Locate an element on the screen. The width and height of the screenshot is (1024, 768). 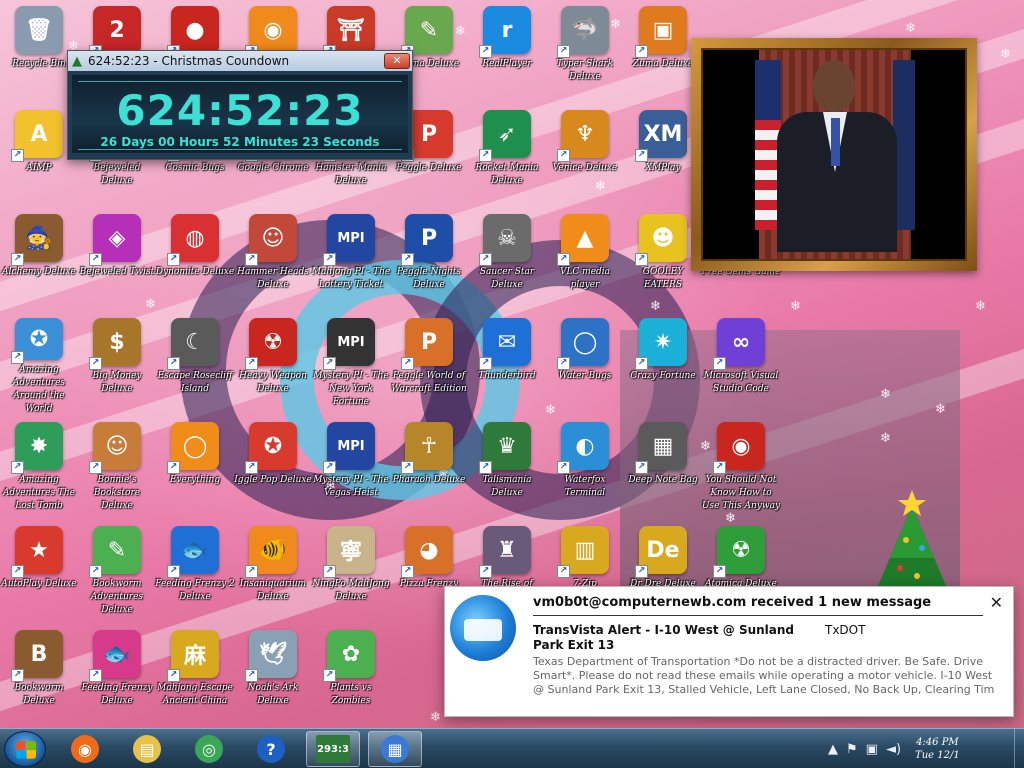
desktop-icon: ✷ ↗ Crazy Fortune is located at coordinates (663, 367).